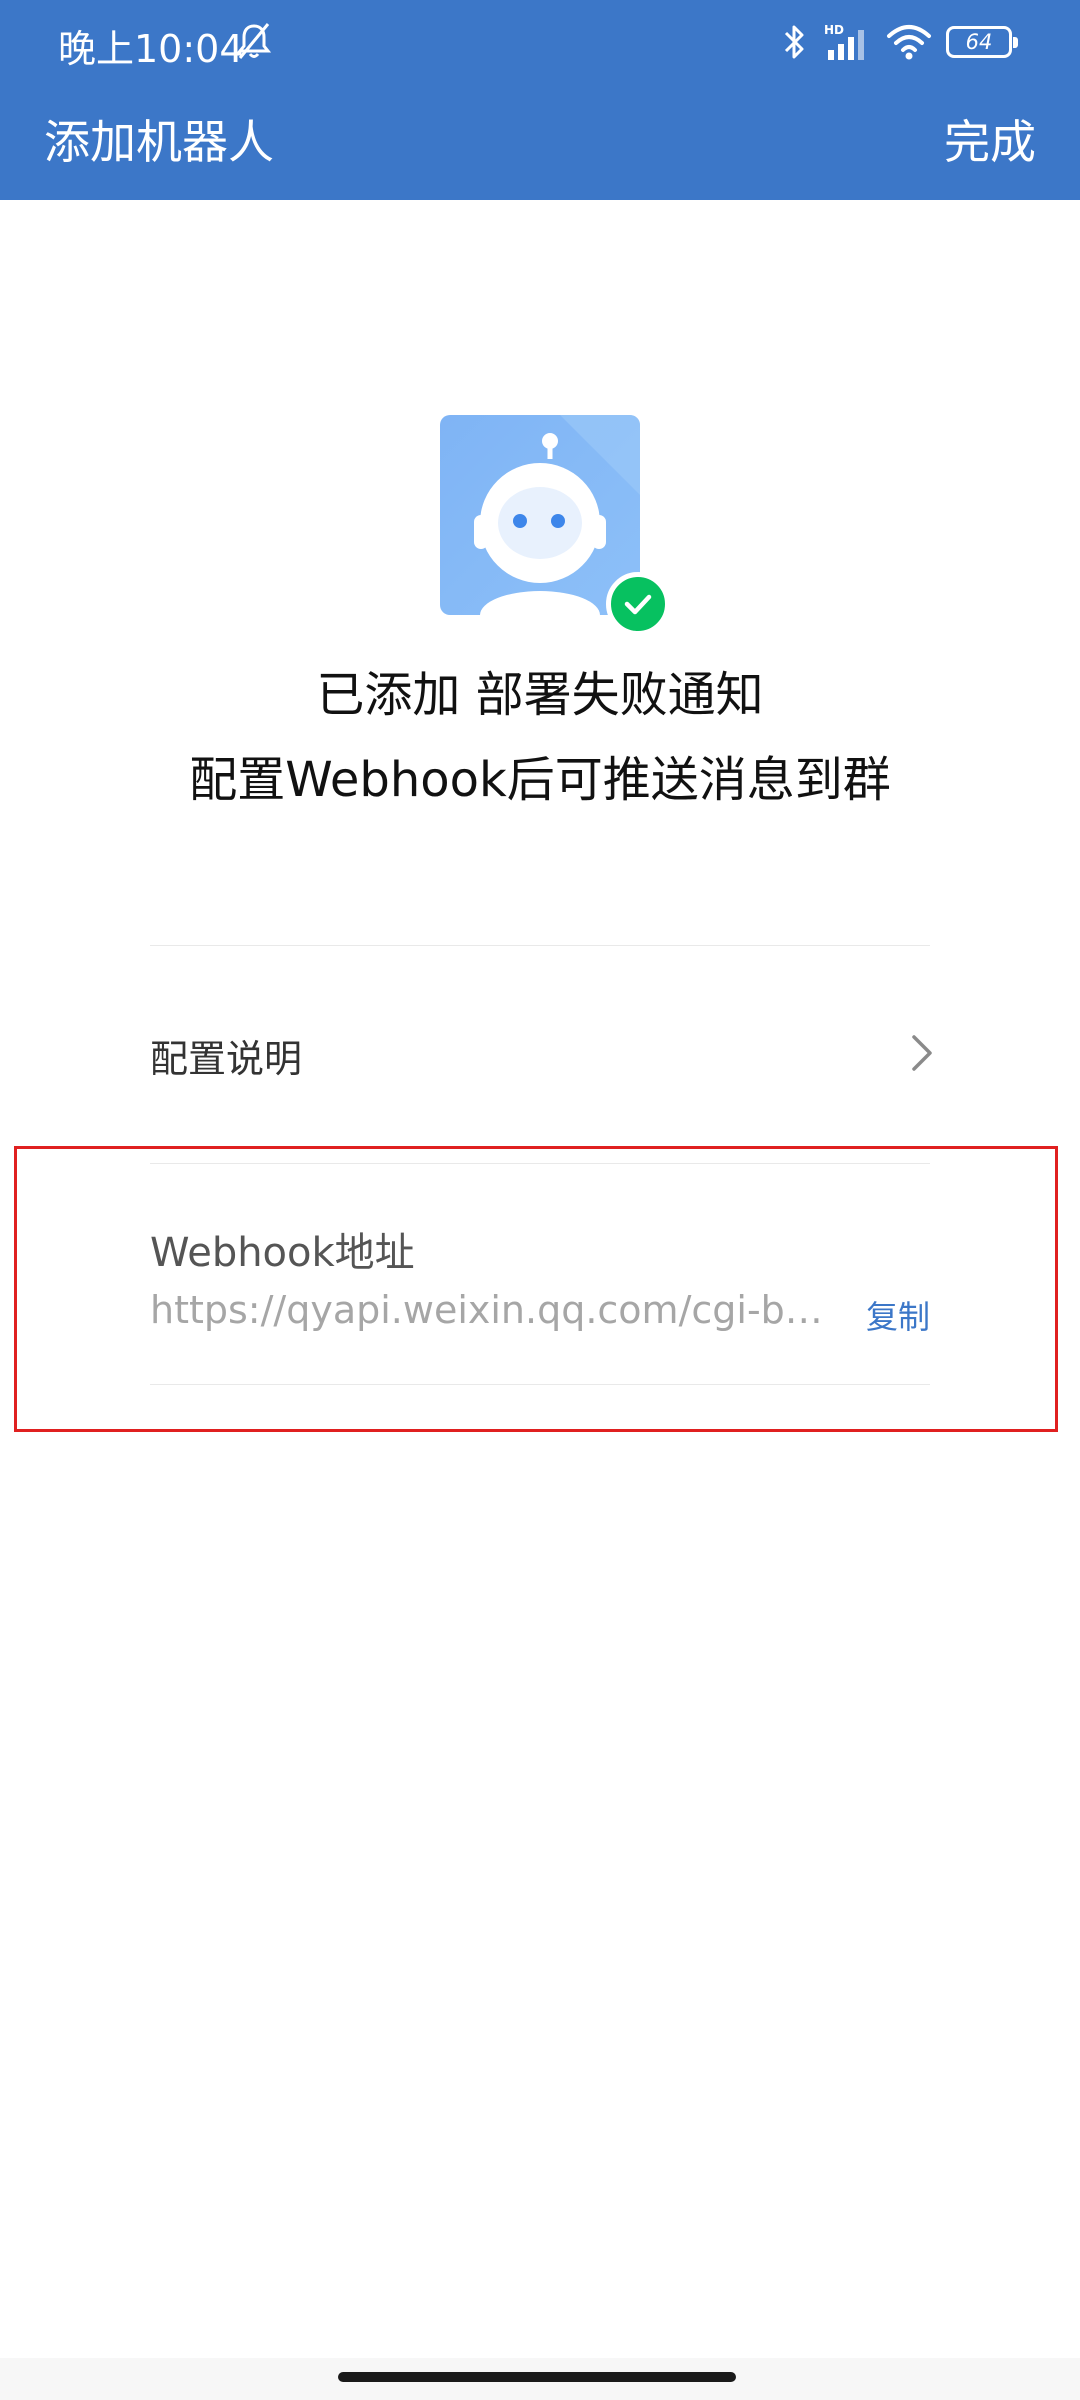 Image resolution: width=1080 pixels, height=2400 pixels. I want to click on config-guide-row: 配置说明, so click(542, 1055).